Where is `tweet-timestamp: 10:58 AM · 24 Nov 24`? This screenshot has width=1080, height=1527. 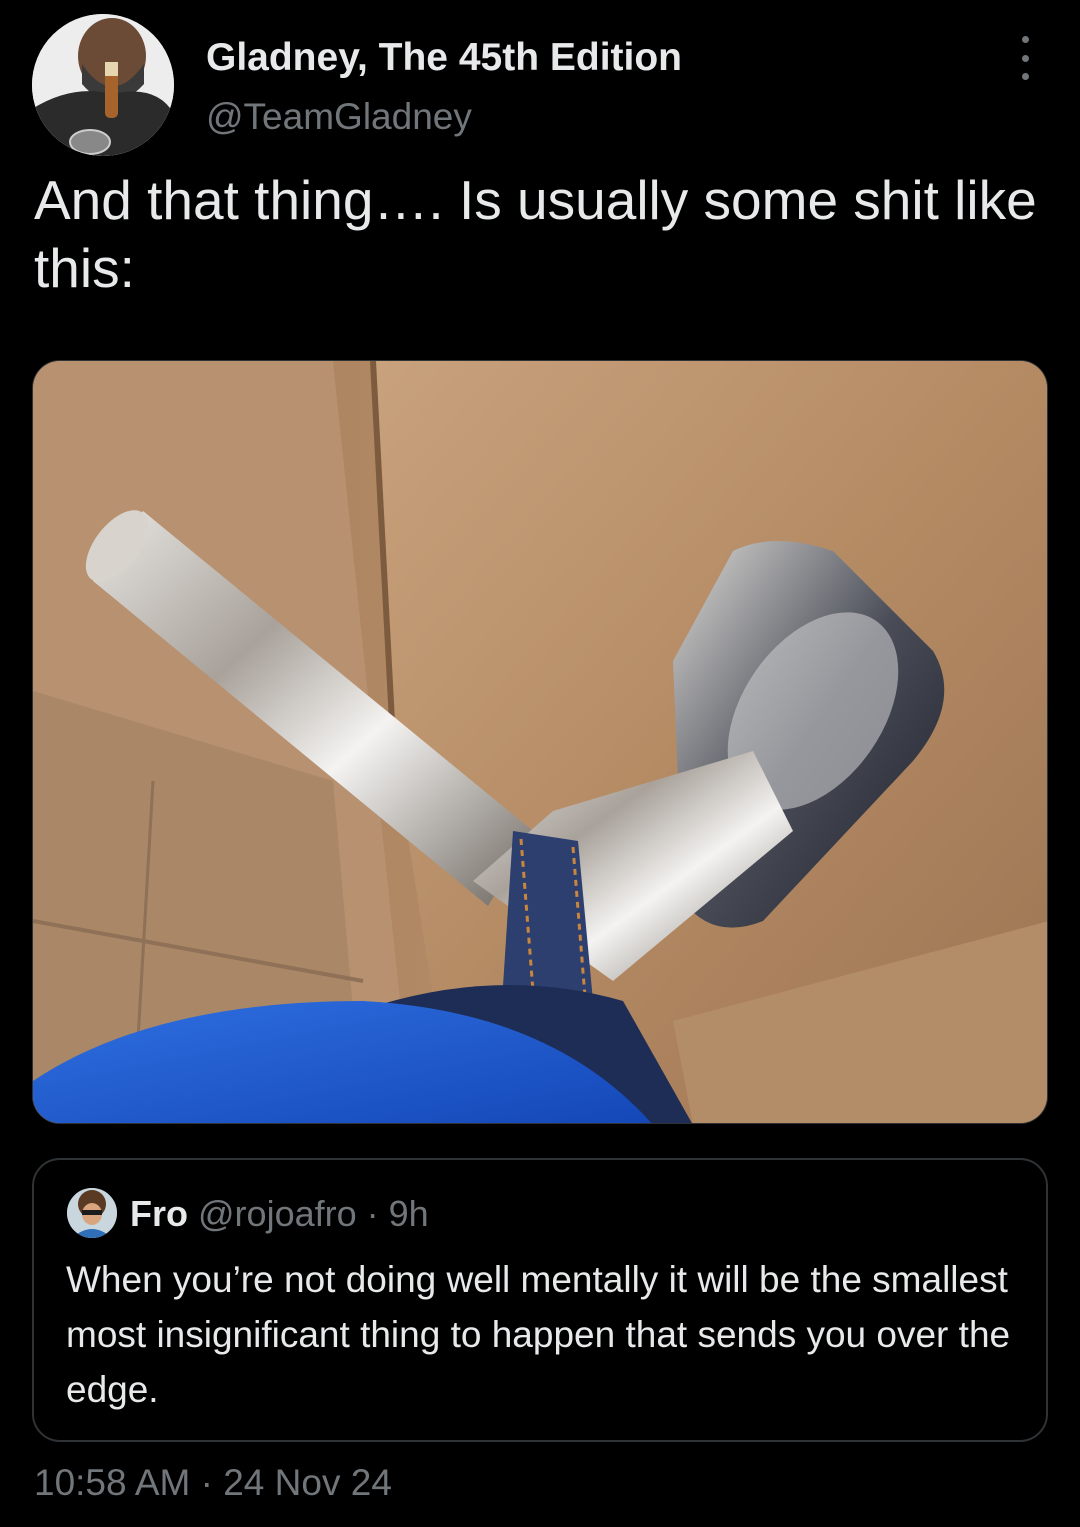 tweet-timestamp: 10:58 AM · 24 Nov 24 is located at coordinates (213, 1483).